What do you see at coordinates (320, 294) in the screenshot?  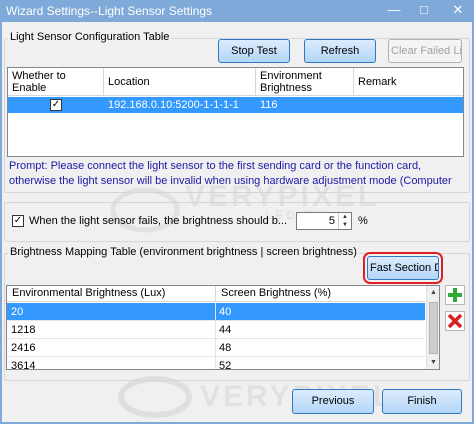 I see `column-header-screen-brightness: Screen Brightness (%)` at bounding box center [320, 294].